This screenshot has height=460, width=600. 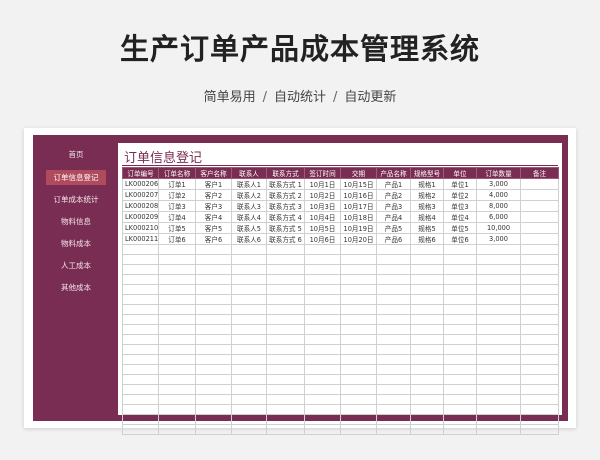 What do you see at coordinates (249, 195) in the screenshot?
I see `table-cell: 联系人2` at bounding box center [249, 195].